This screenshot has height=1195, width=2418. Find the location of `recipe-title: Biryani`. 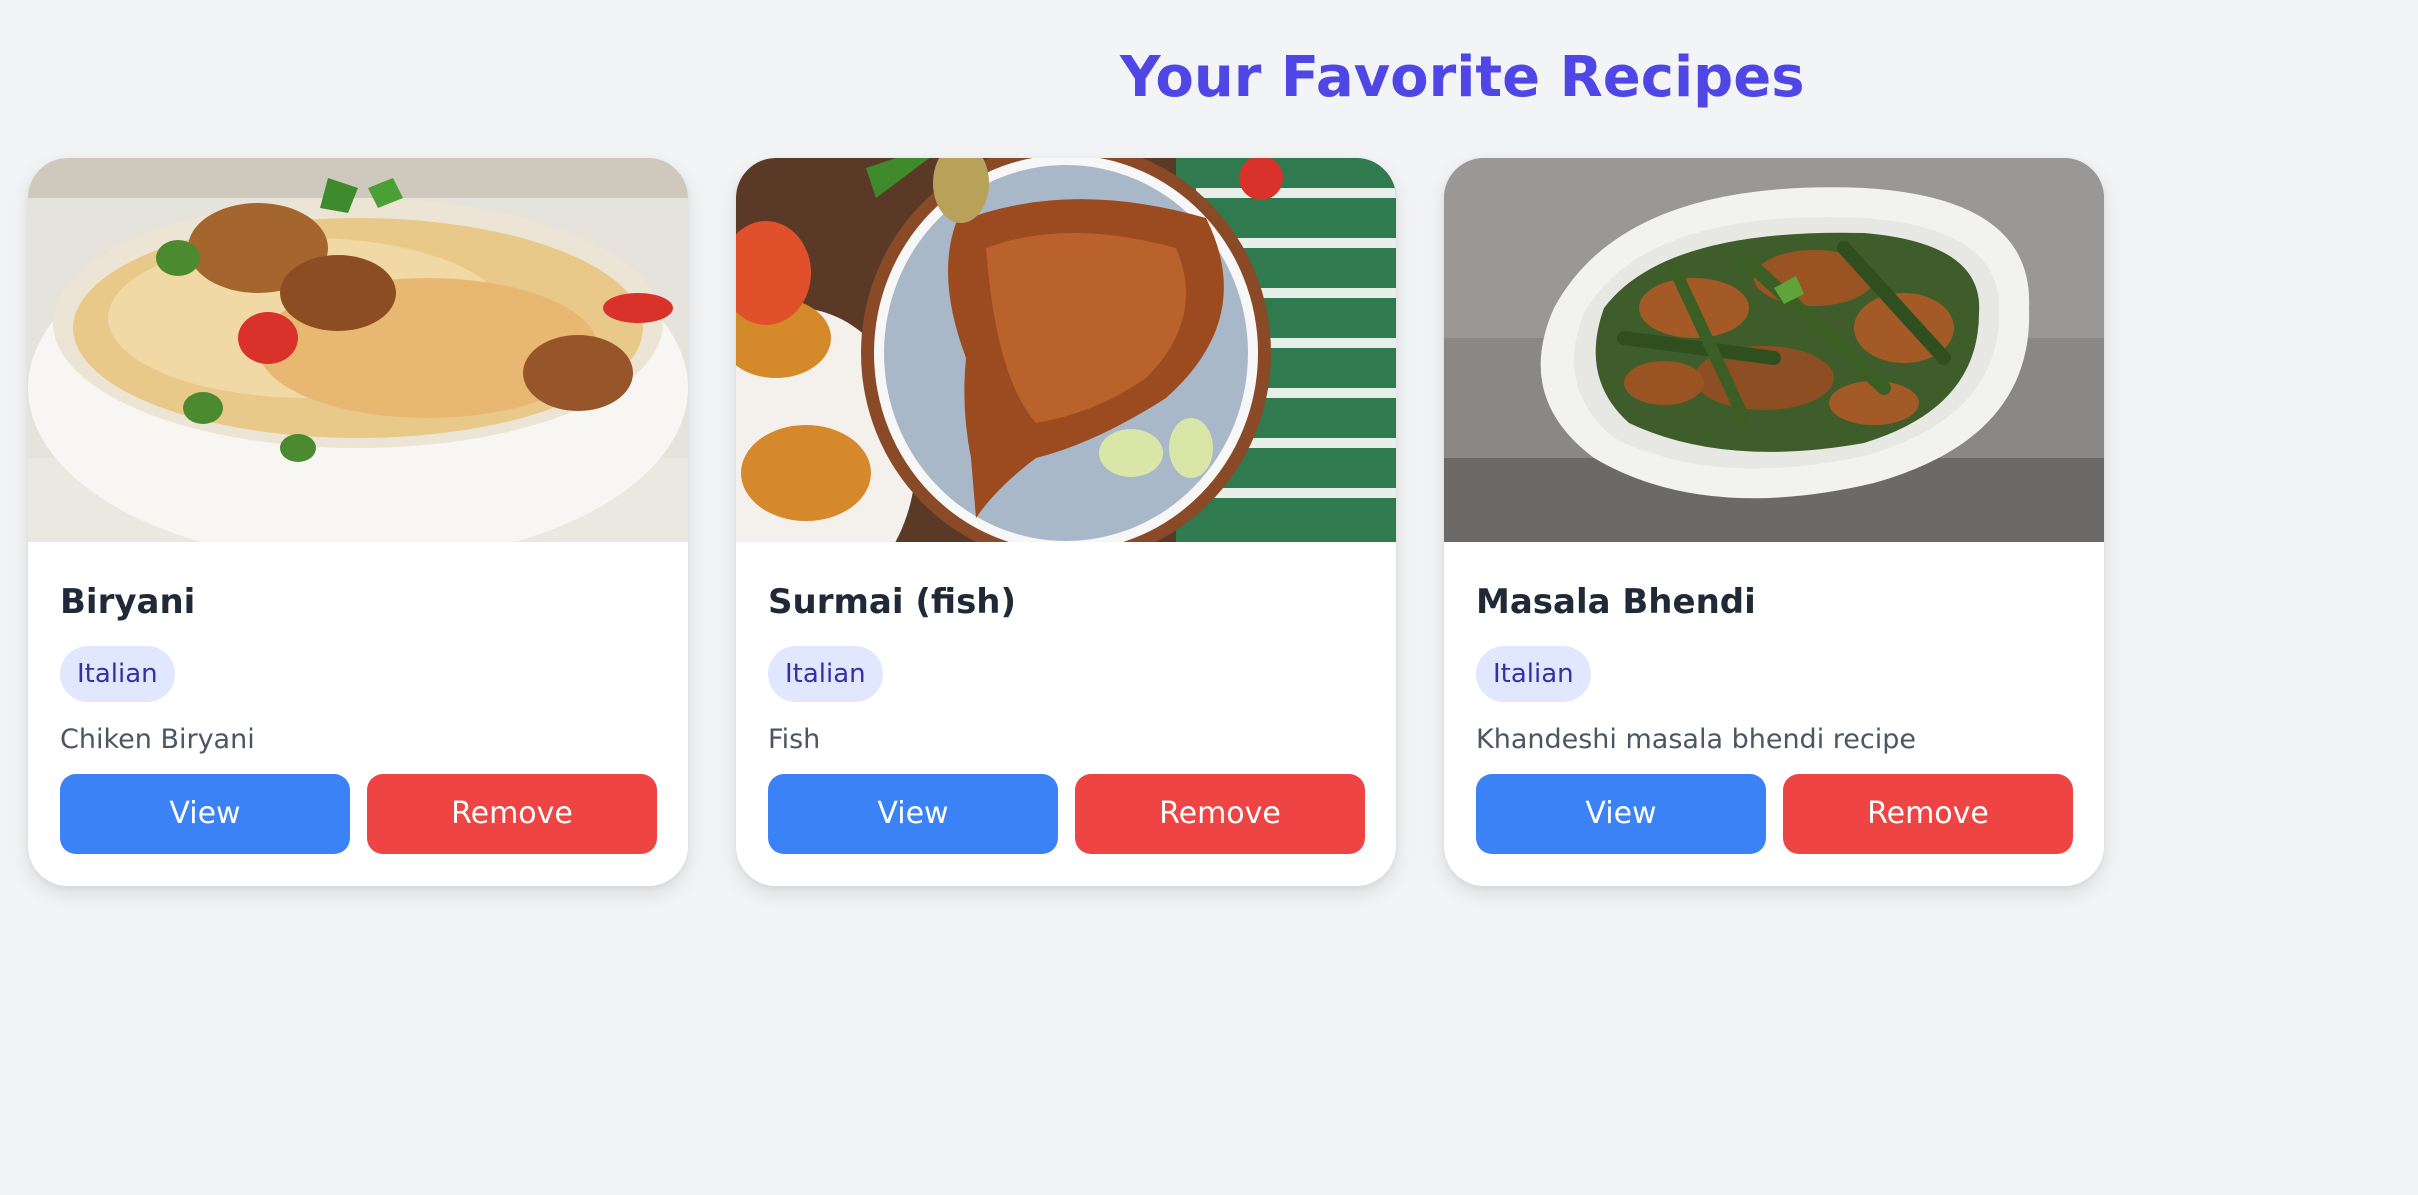

recipe-title: Biryani is located at coordinates (128, 602).